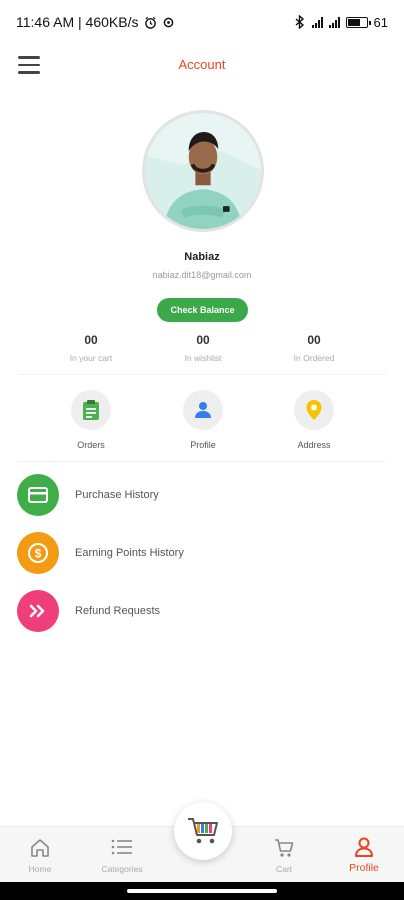 The width and height of the screenshot is (404, 900). Describe the element at coordinates (129, 553) in the screenshot. I see `earning-points-label: Earning Points History` at that location.